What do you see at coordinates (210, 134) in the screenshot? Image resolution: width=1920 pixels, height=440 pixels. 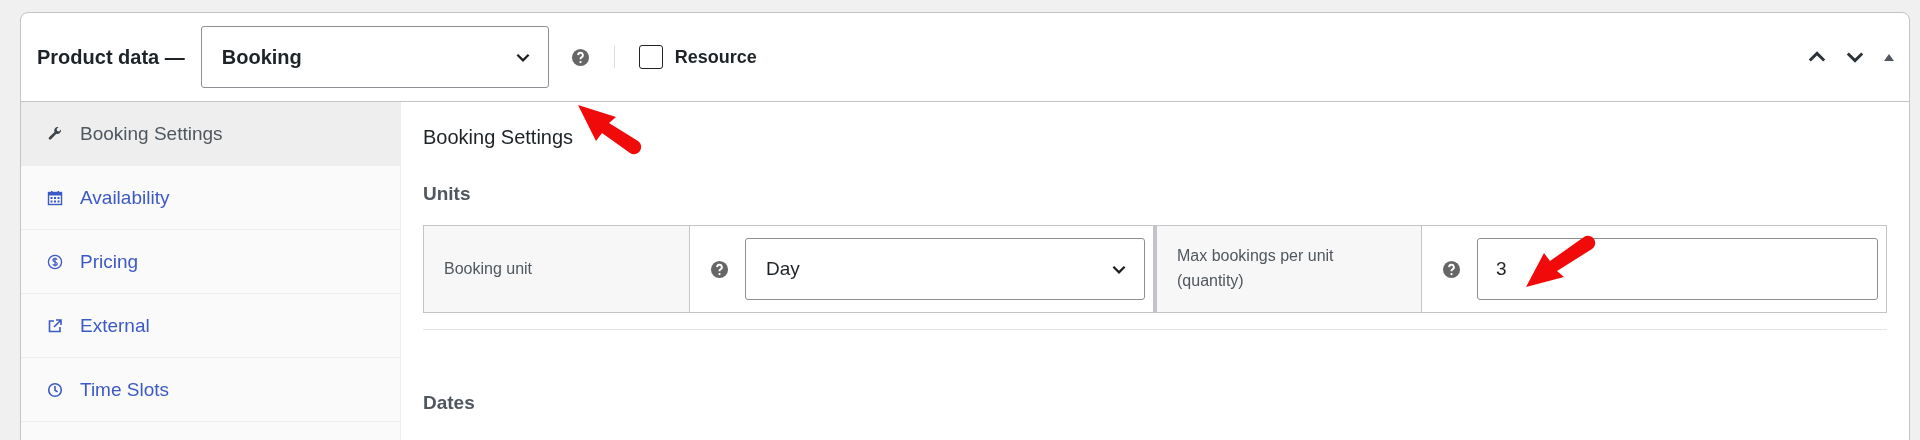 I see `sidebar-tab: Booking Settings` at bounding box center [210, 134].